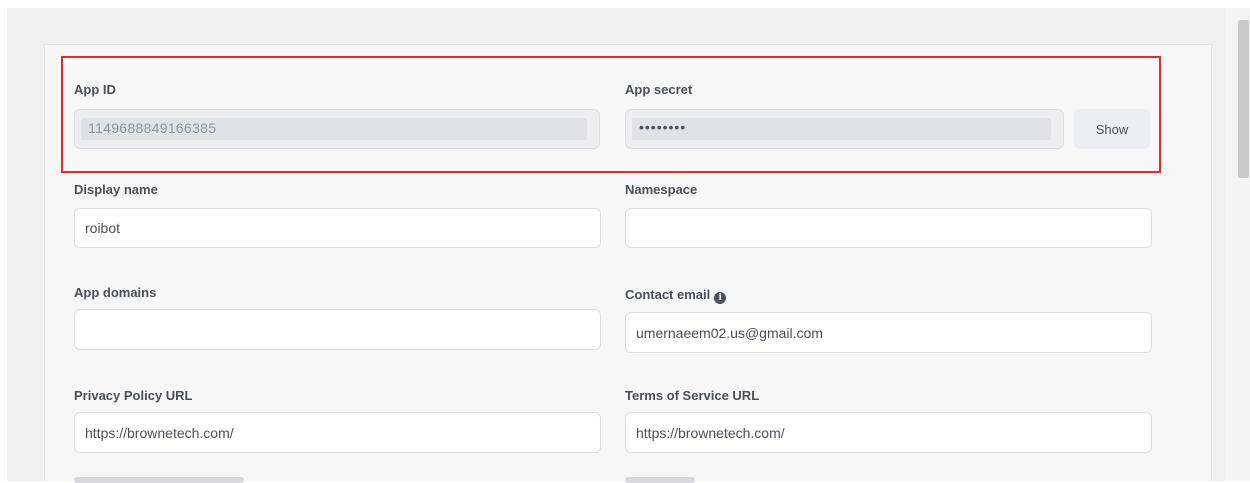 This screenshot has height=483, width=1250. Describe the element at coordinates (888, 228) in the screenshot. I see `namespace-input` at that location.